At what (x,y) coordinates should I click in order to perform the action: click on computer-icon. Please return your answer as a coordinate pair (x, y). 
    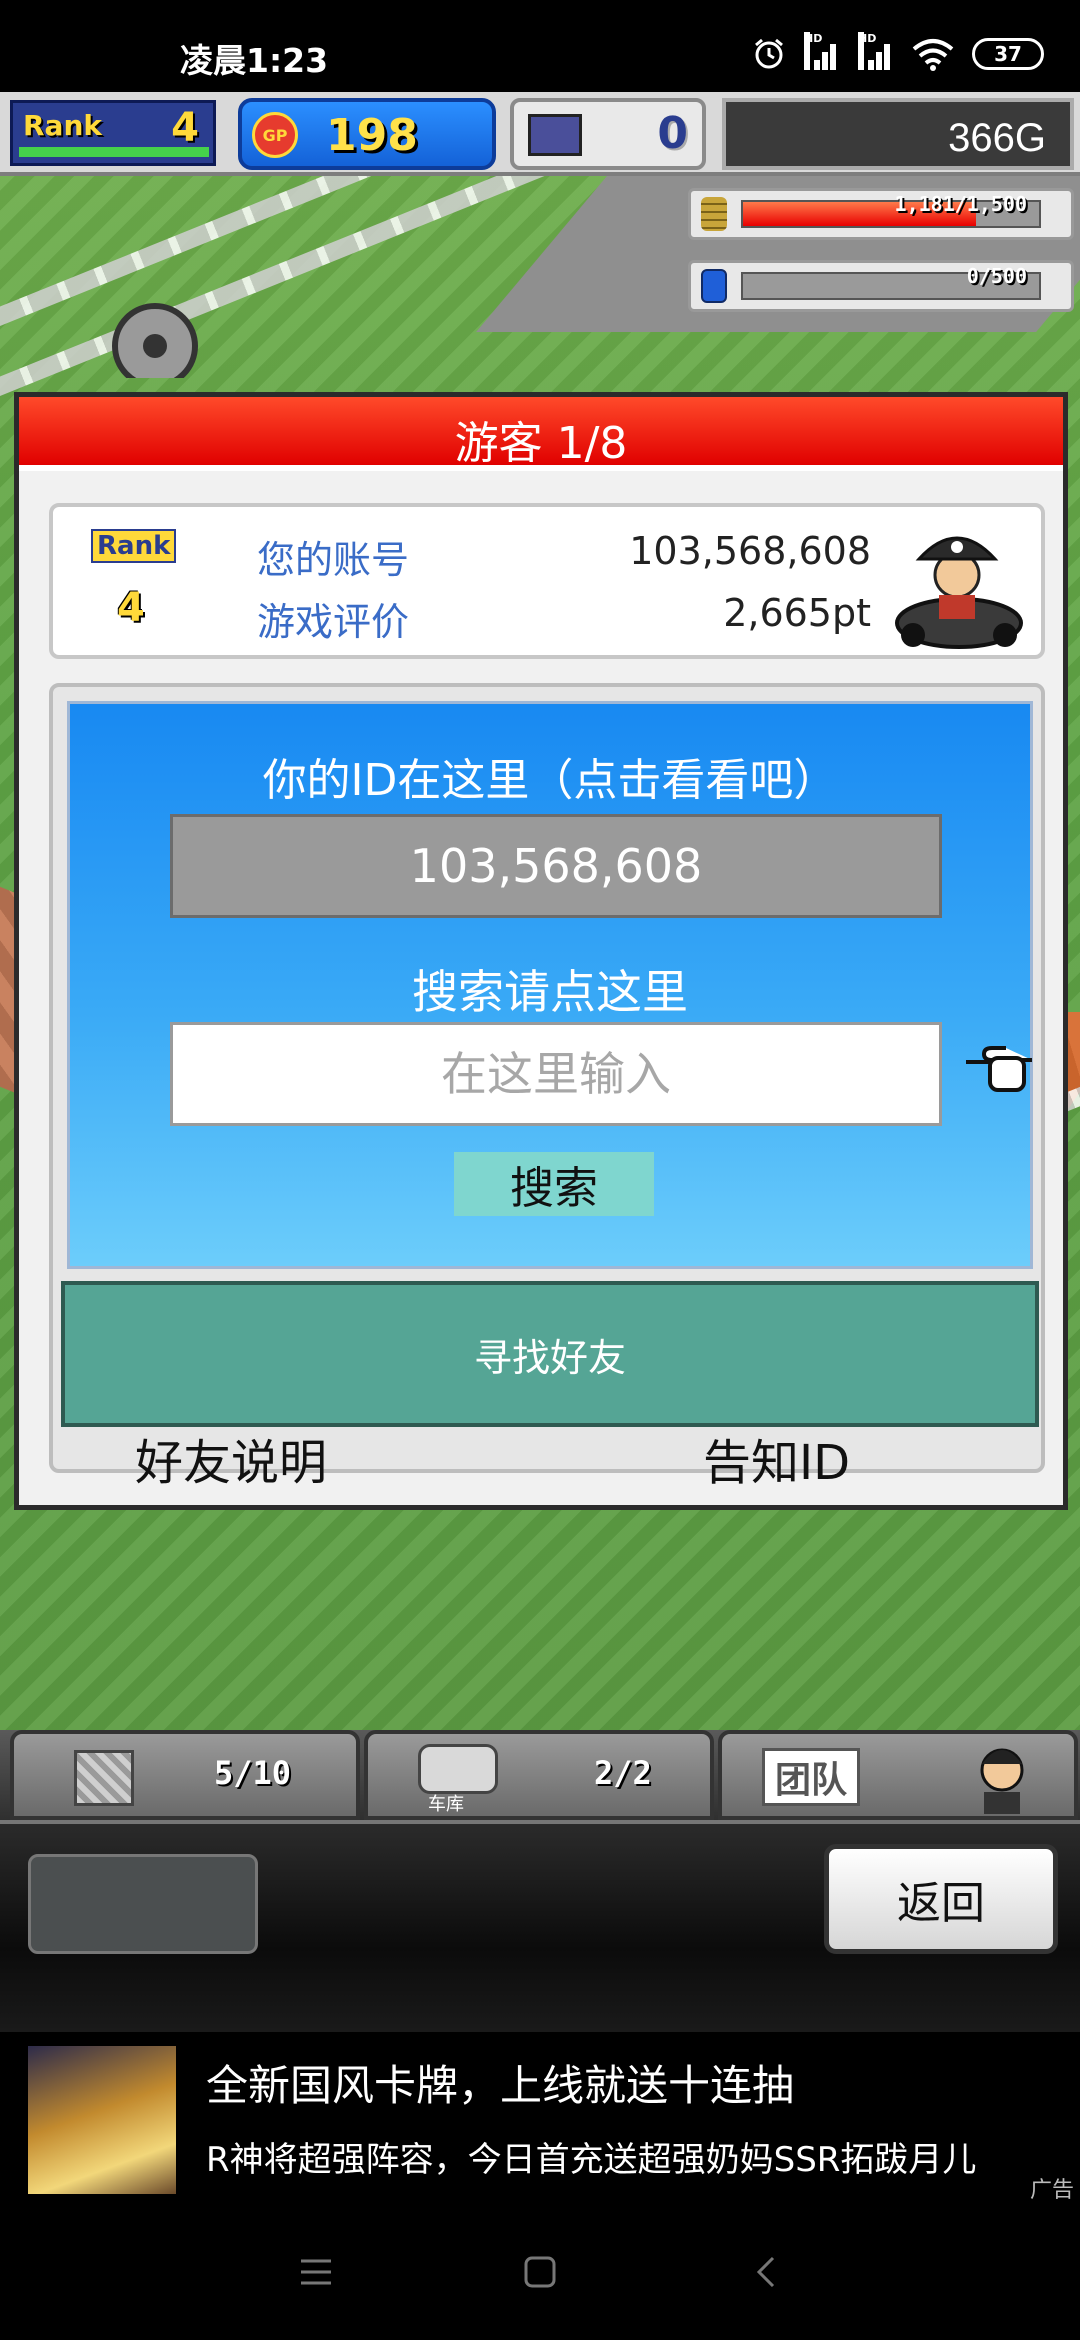
    Looking at the image, I should click on (555, 135).